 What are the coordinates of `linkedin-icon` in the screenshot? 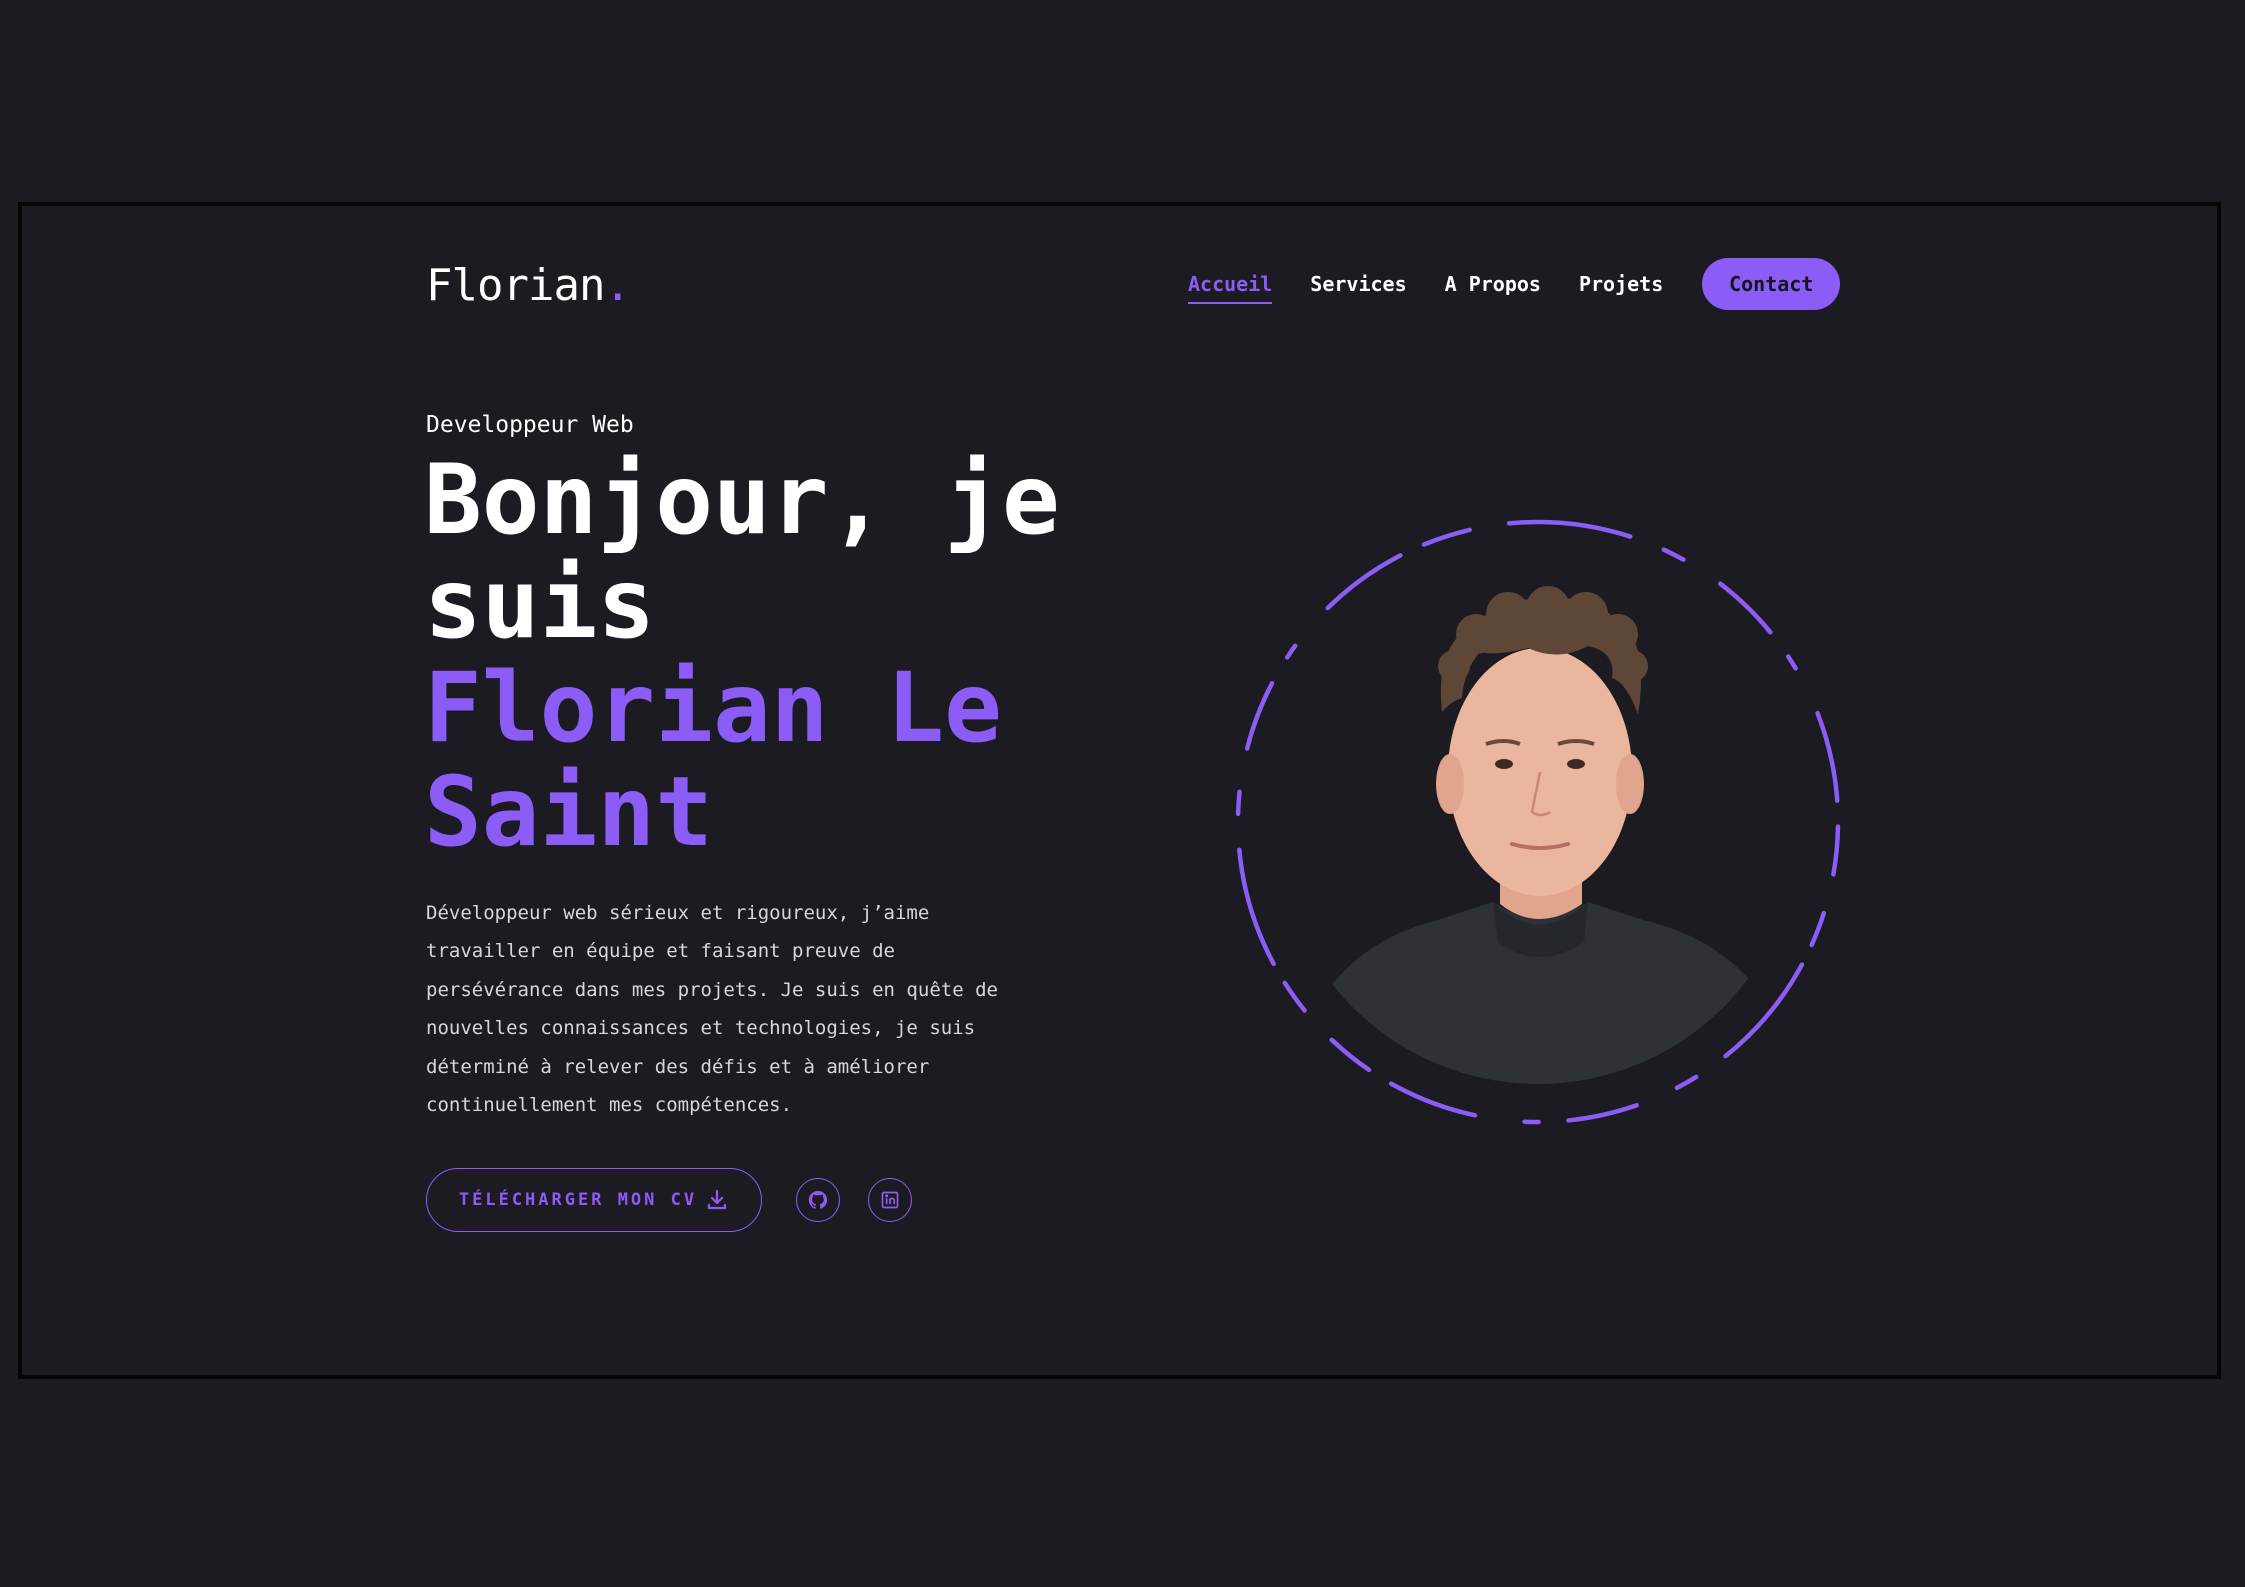 It's located at (890, 1200).